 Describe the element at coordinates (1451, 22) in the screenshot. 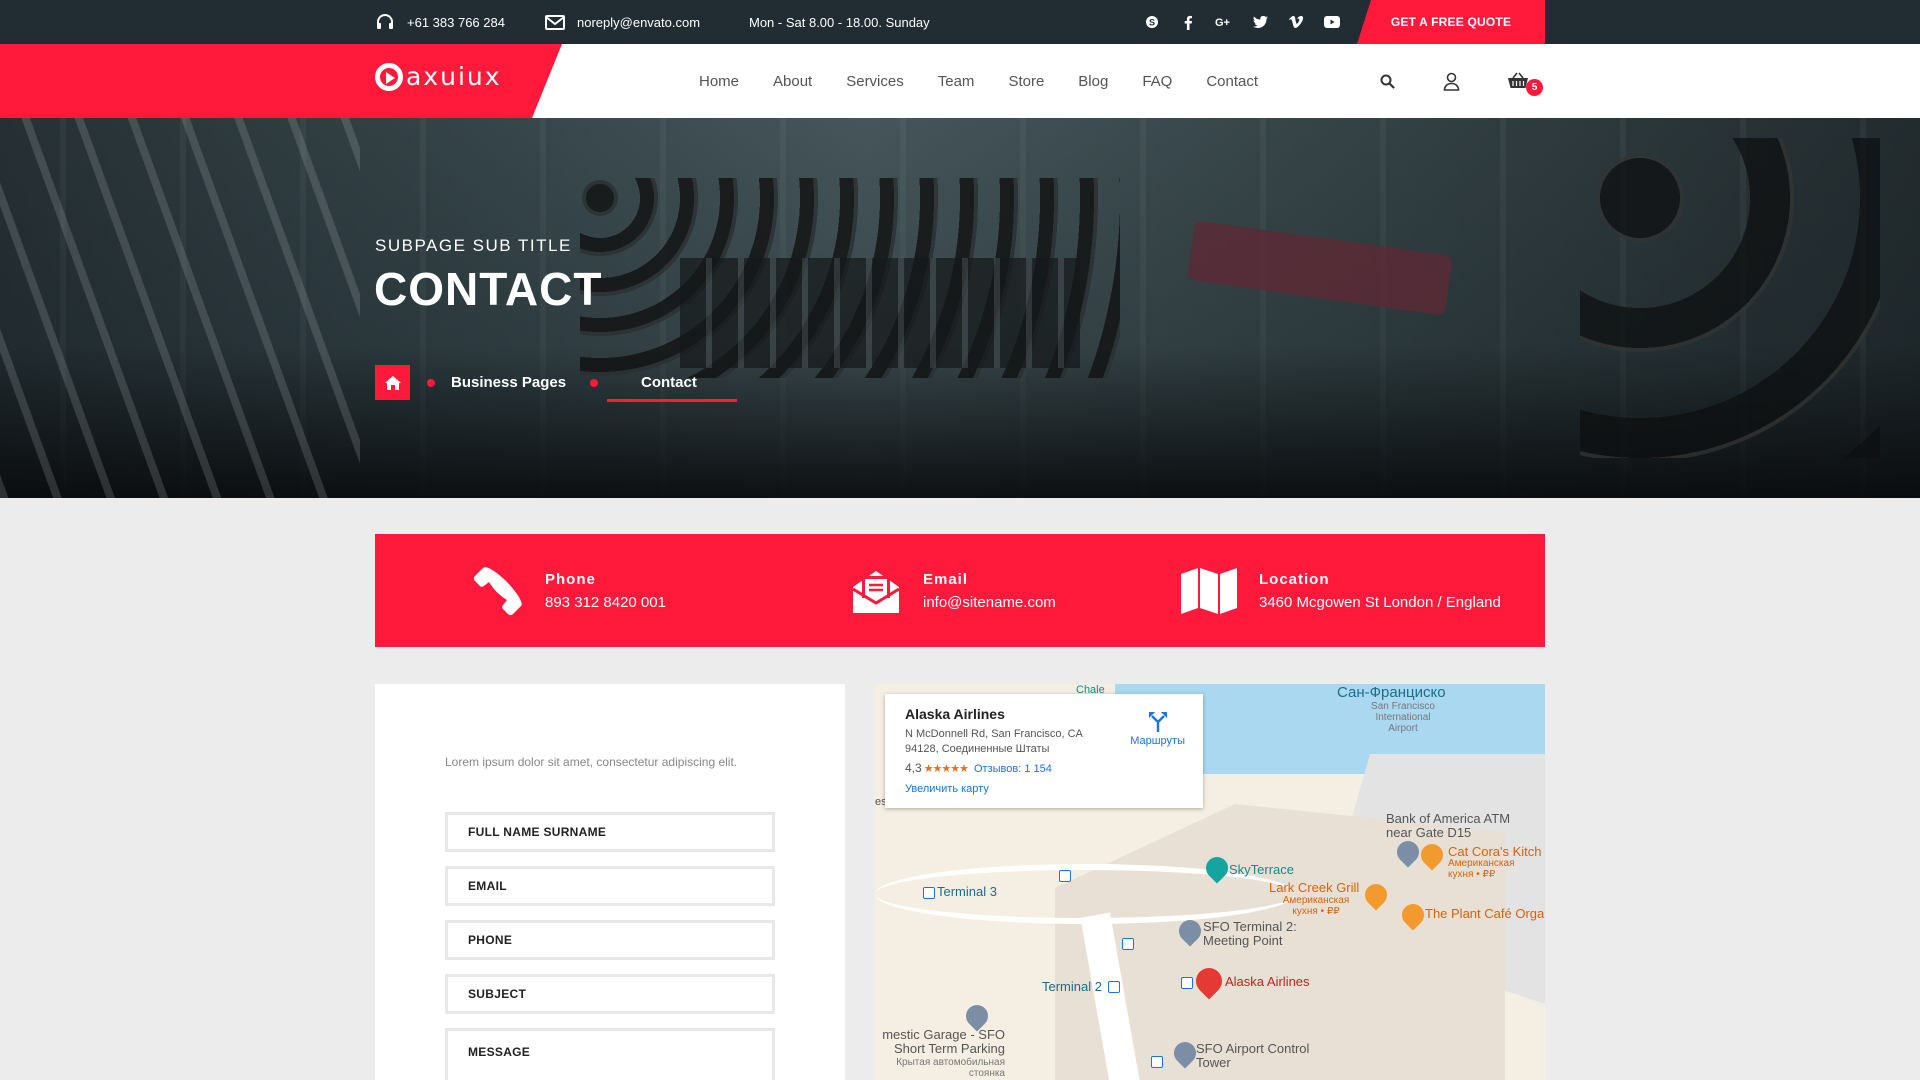

I see `get-quote-button: GET A FREE QUOTE` at that location.